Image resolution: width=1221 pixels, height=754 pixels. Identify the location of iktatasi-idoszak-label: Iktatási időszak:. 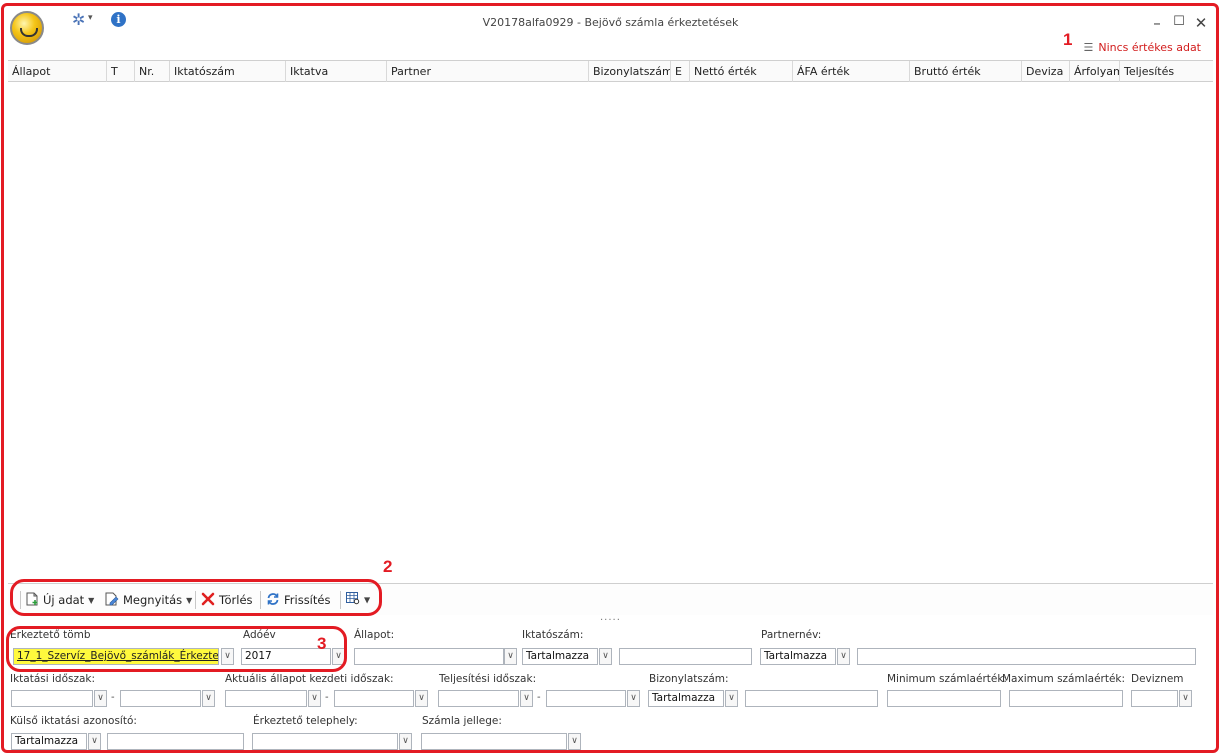
(53, 679).